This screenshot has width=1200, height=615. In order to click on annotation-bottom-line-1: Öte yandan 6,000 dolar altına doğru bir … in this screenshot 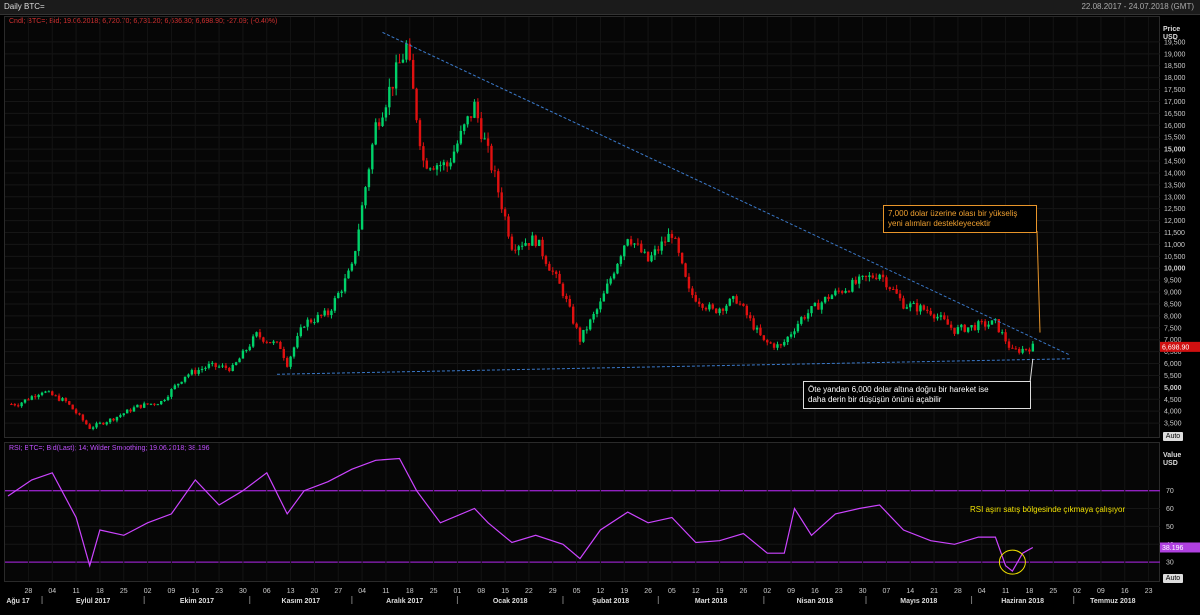, I will do `click(898, 389)`.